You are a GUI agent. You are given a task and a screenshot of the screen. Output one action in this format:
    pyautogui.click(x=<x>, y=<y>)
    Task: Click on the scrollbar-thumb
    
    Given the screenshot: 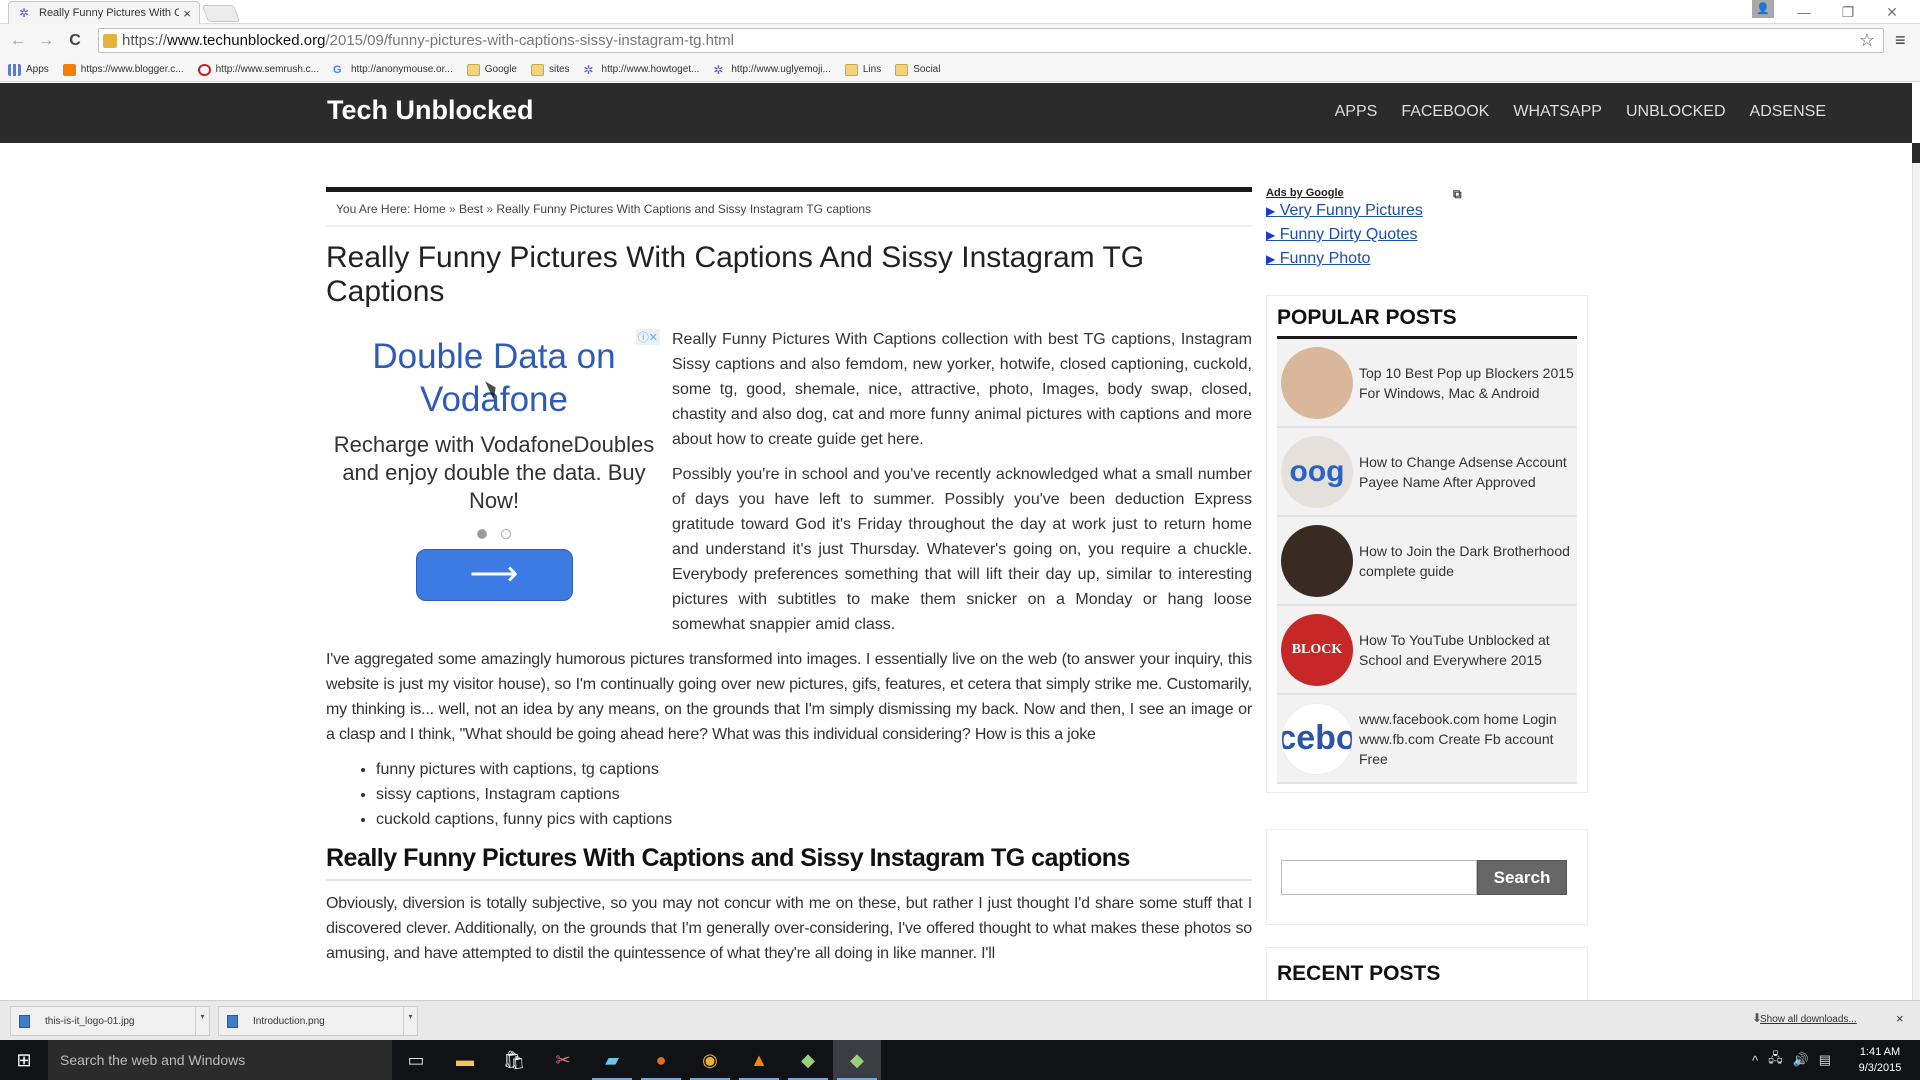 What is the action you would take?
    pyautogui.click(x=1916, y=153)
    